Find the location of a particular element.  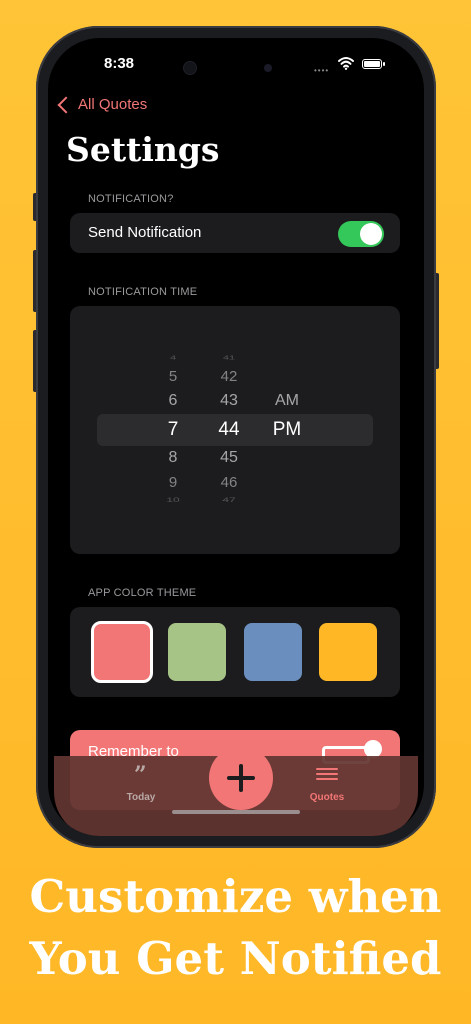

section-header-time: NOTIFICATION TIME is located at coordinates (143, 292).